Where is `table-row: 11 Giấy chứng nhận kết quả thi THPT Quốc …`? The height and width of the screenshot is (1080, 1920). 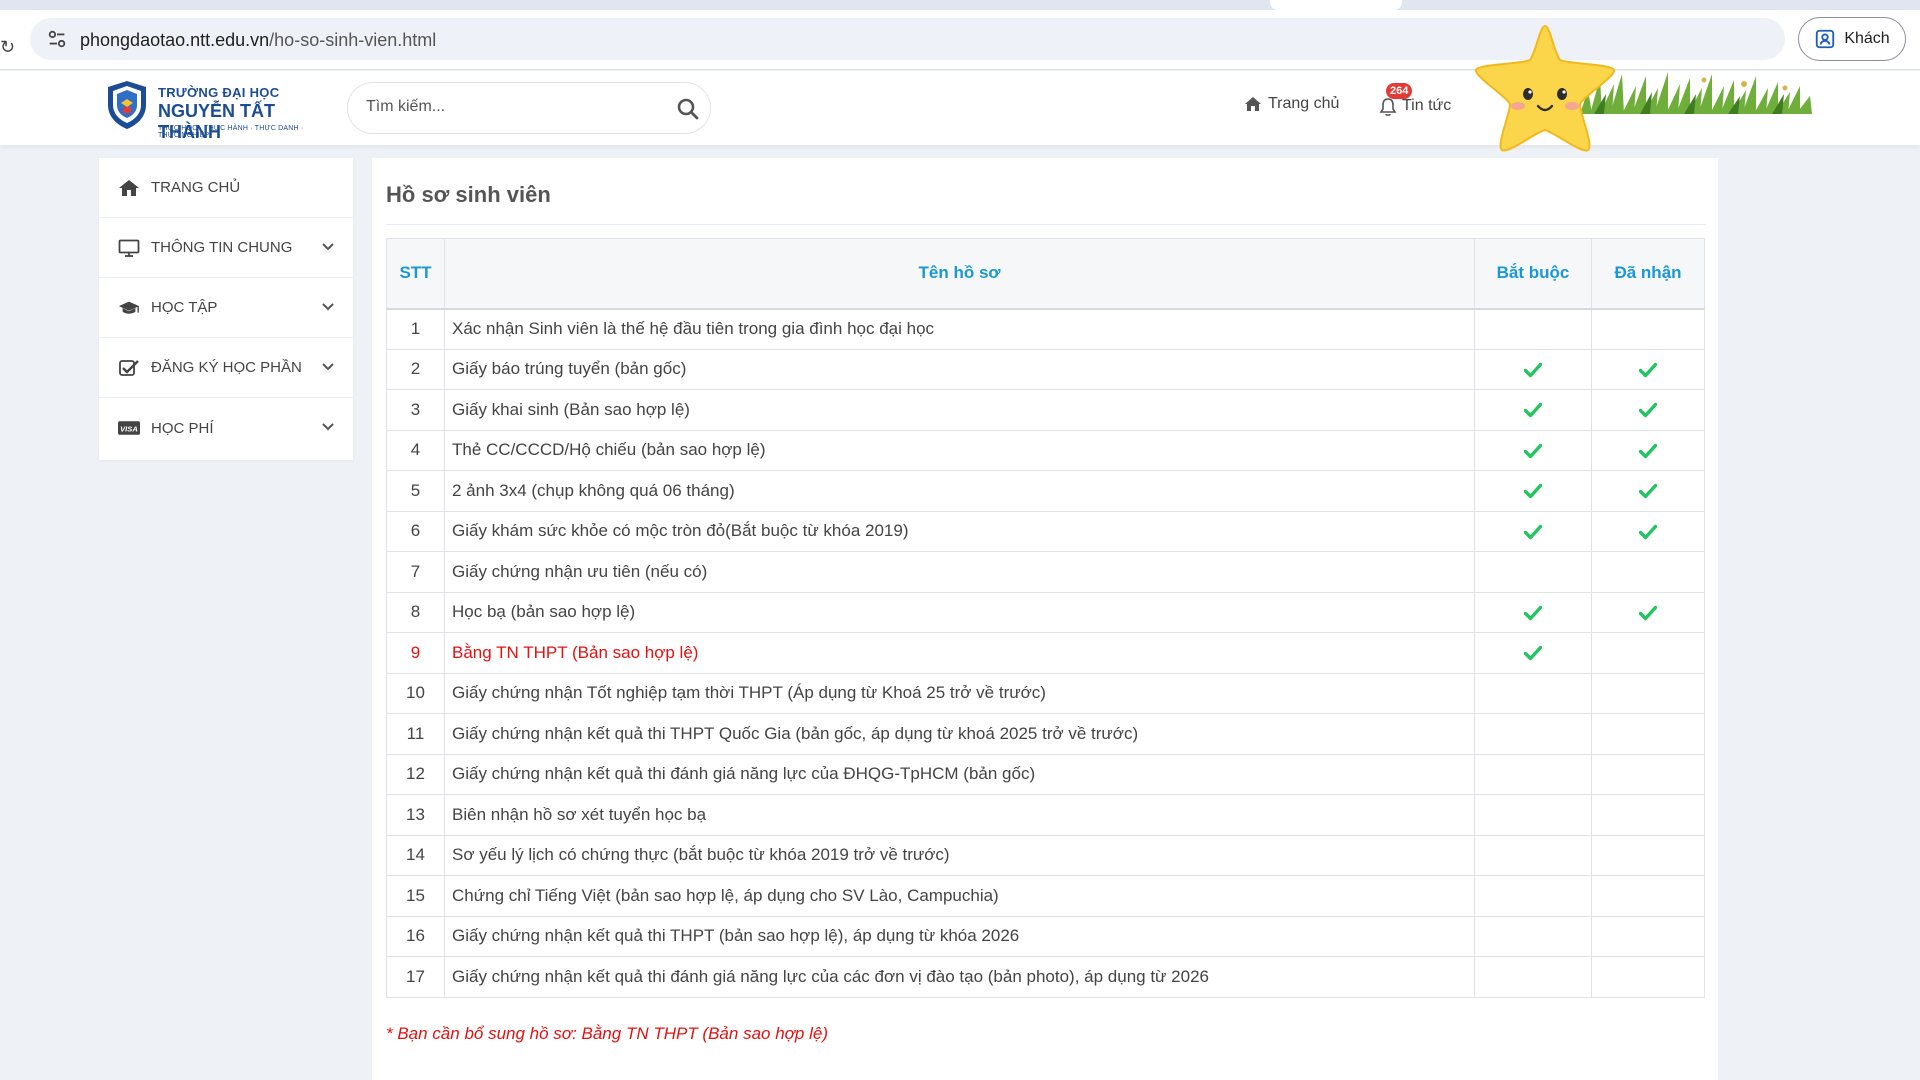 table-row: 11 Giấy chứng nhận kết quả thi THPT Quốc … is located at coordinates (1045, 734).